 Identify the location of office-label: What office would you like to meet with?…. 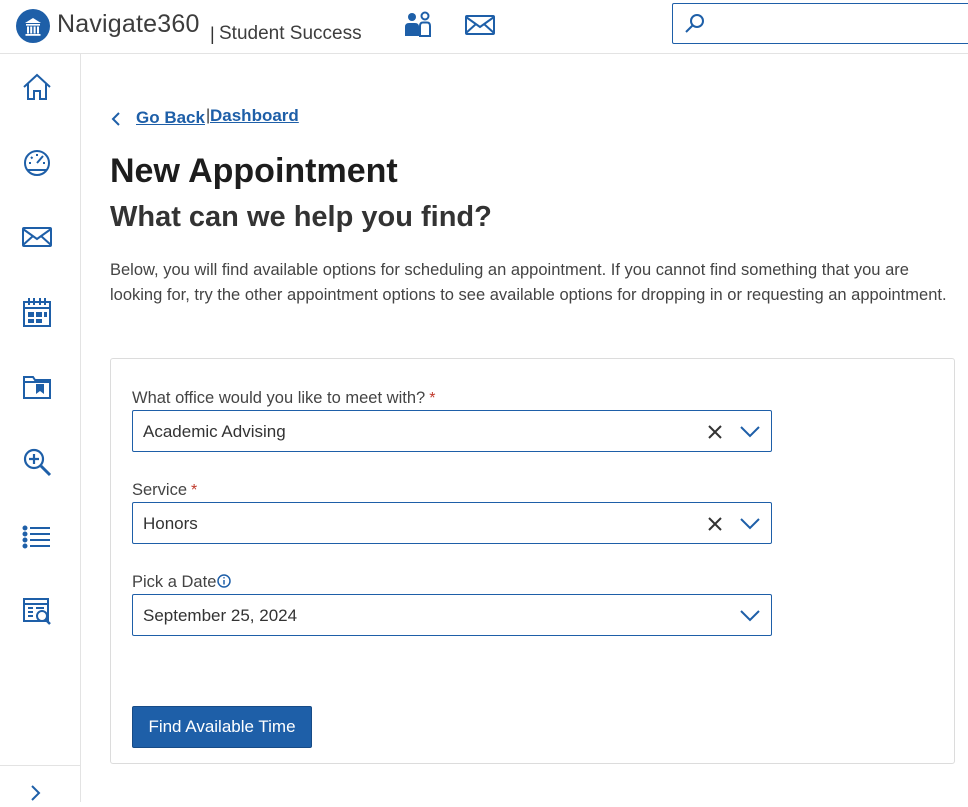
(283, 398).